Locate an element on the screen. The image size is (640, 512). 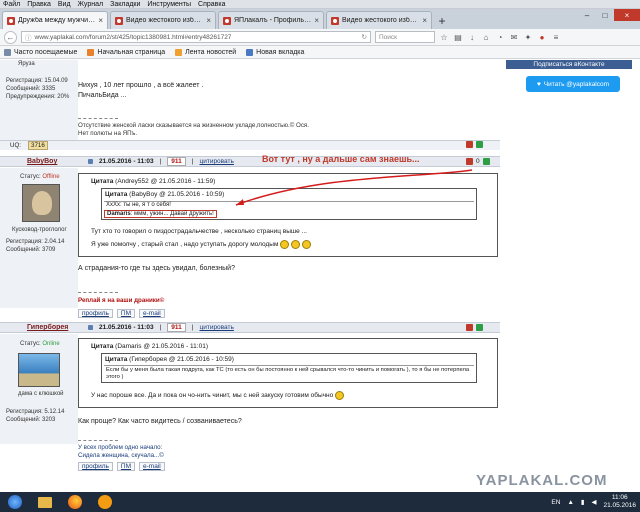
windows-icon is located at coordinates (15, 502).